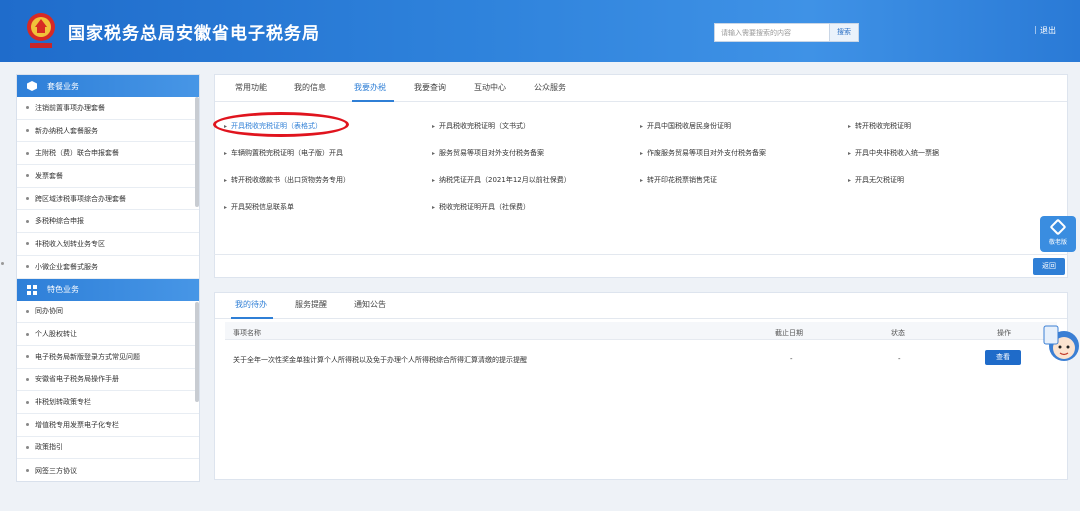 The height and width of the screenshot is (511, 1080). I want to click on link-stamp-tax-voucher: ▸ 转开印花税票销售凭证, so click(678, 180).